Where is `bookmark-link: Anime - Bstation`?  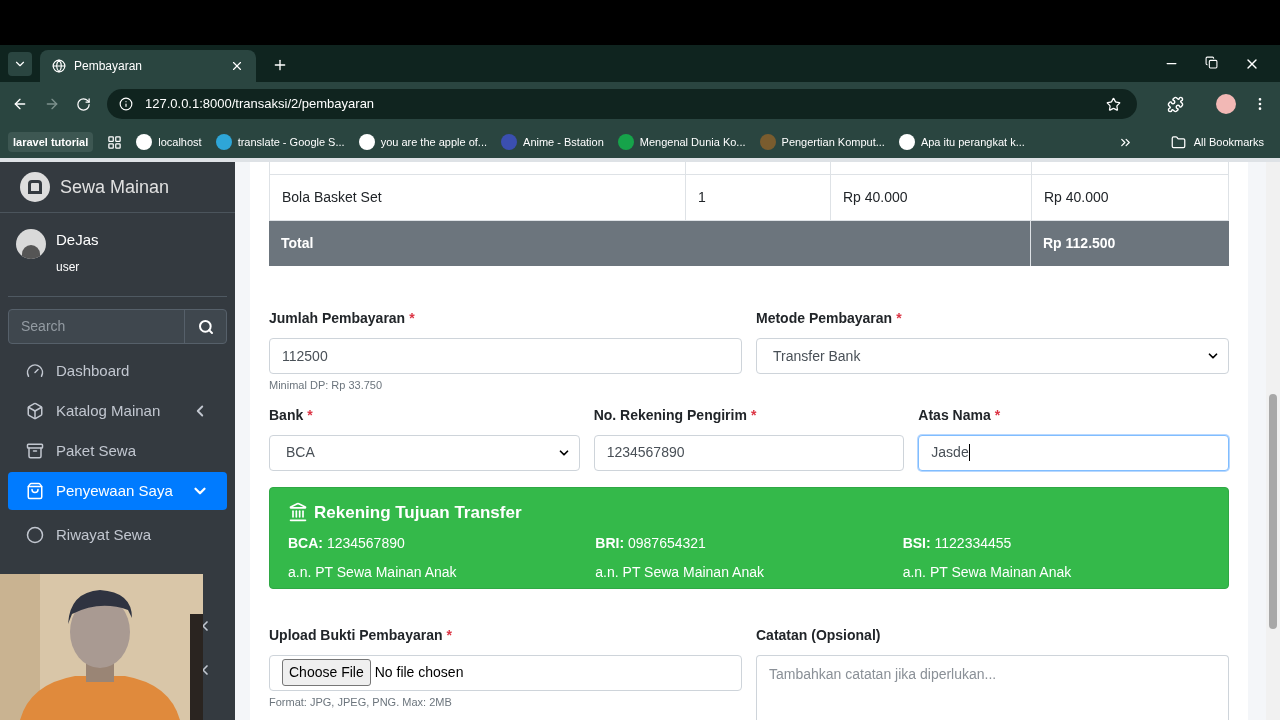
bookmark-link: Anime - Bstation is located at coordinates (552, 142).